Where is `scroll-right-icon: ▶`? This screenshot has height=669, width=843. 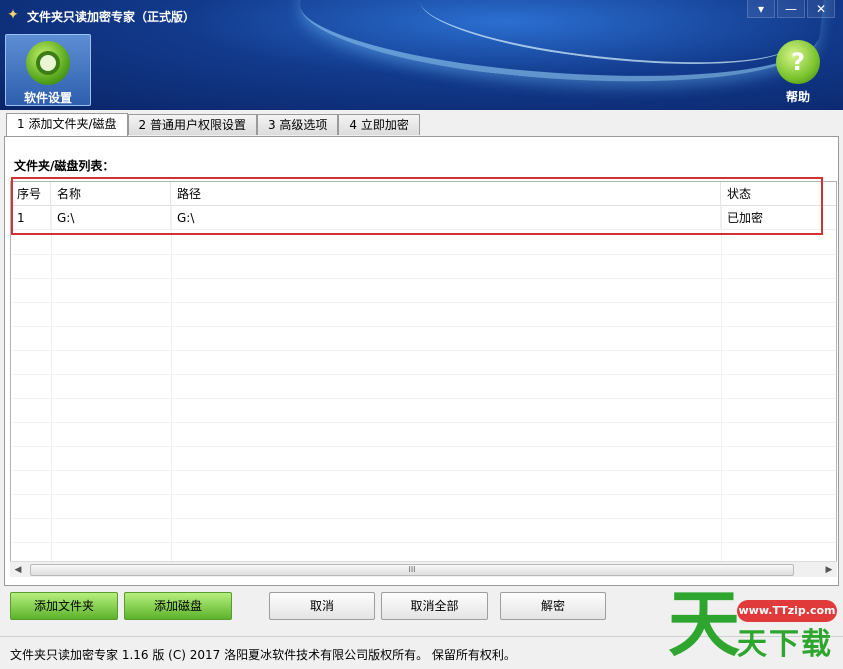 scroll-right-icon: ▶ is located at coordinates (829, 570).